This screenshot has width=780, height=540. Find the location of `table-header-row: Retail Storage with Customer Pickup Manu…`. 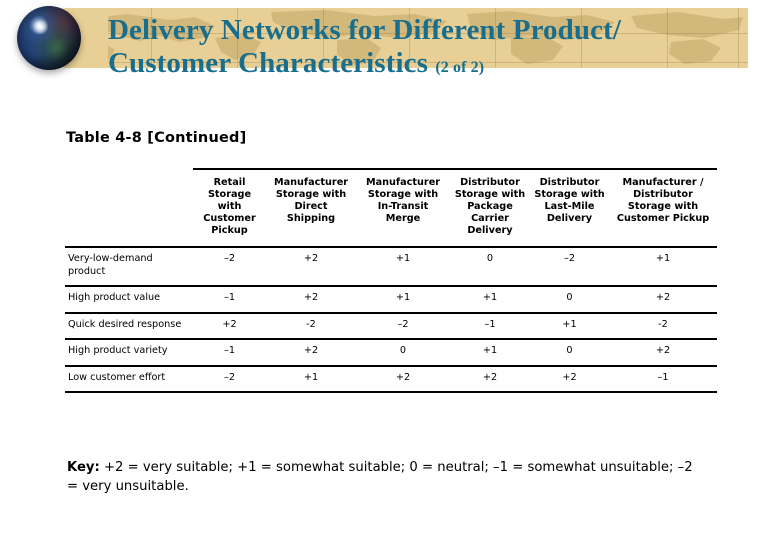

table-header-row: Retail Storage with Customer Pickup Manu… is located at coordinates (391, 207).